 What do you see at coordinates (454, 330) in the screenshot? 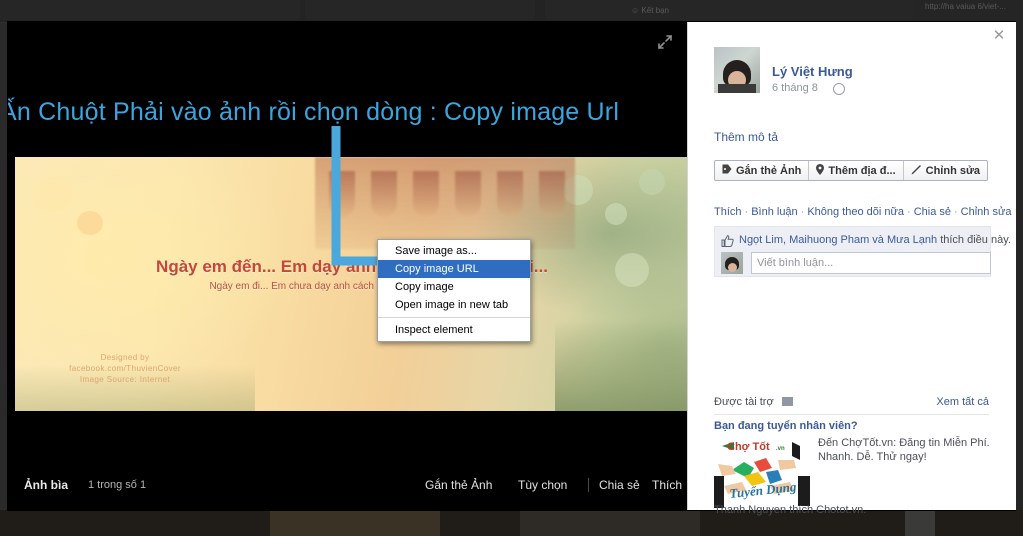
I see `context-menu-item-inspect-element: Inspect element` at bounding box center [454, 330].